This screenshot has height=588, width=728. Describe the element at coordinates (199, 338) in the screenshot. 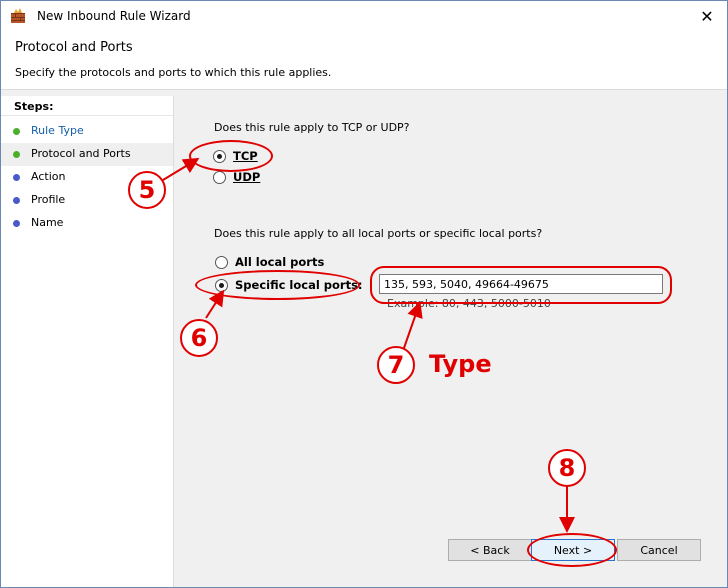

I see `step-6-badge: 6` at that location.